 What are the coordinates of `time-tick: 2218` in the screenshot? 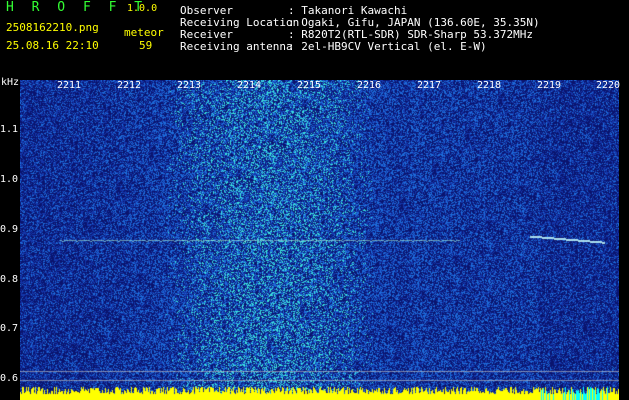 It's located at (489, 85).